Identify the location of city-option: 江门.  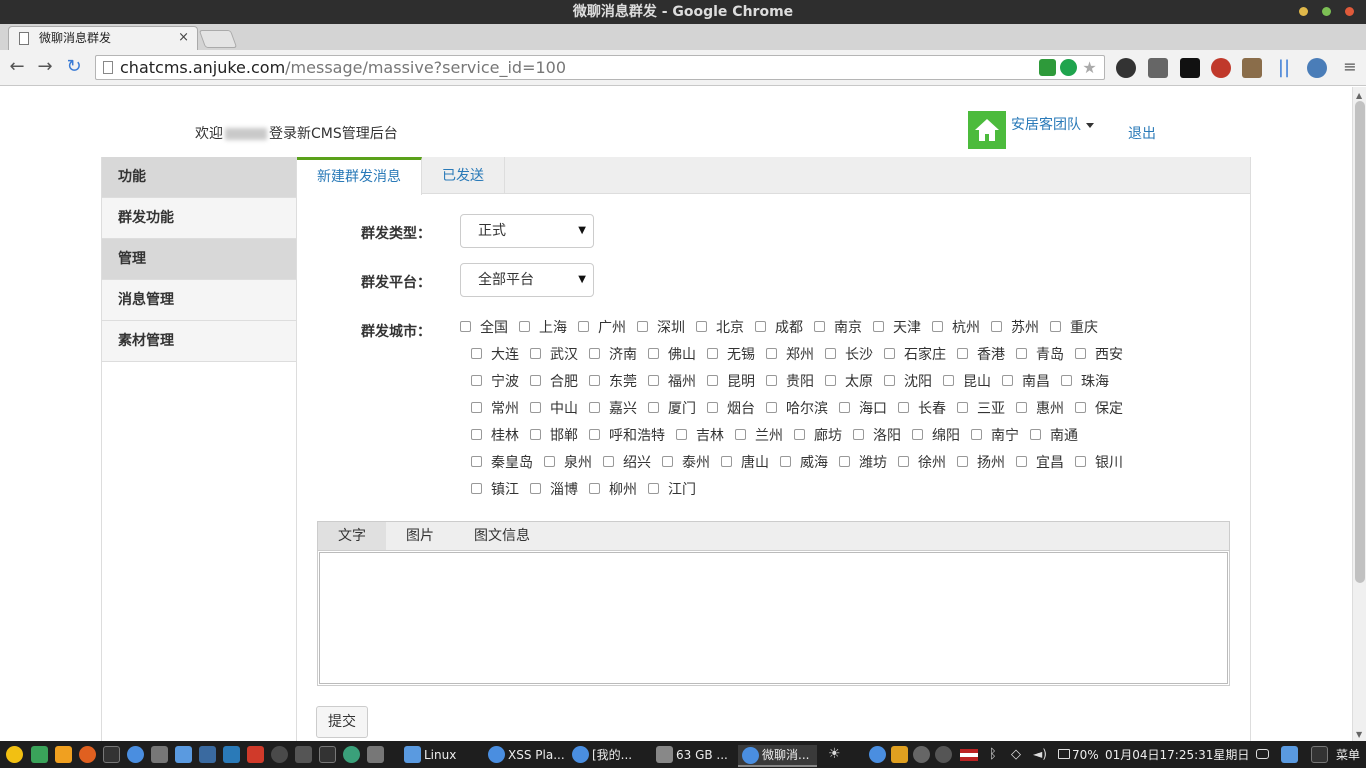
(672, 489).